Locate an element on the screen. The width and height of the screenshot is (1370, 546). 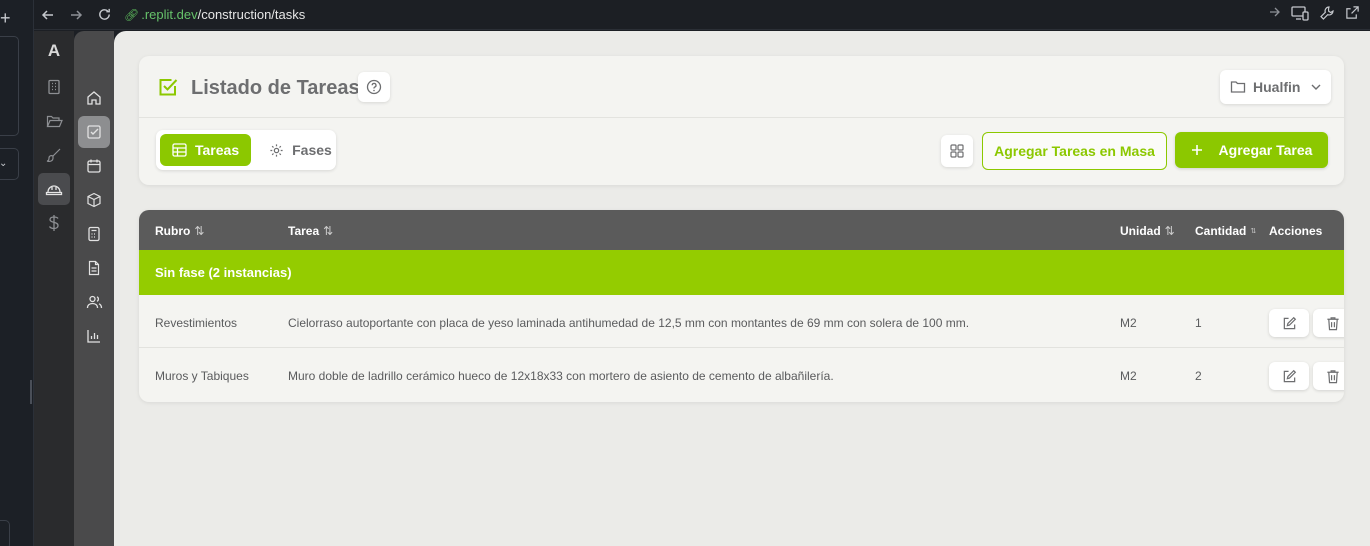
bar-chart-icon is located at coordinates (94, 336).